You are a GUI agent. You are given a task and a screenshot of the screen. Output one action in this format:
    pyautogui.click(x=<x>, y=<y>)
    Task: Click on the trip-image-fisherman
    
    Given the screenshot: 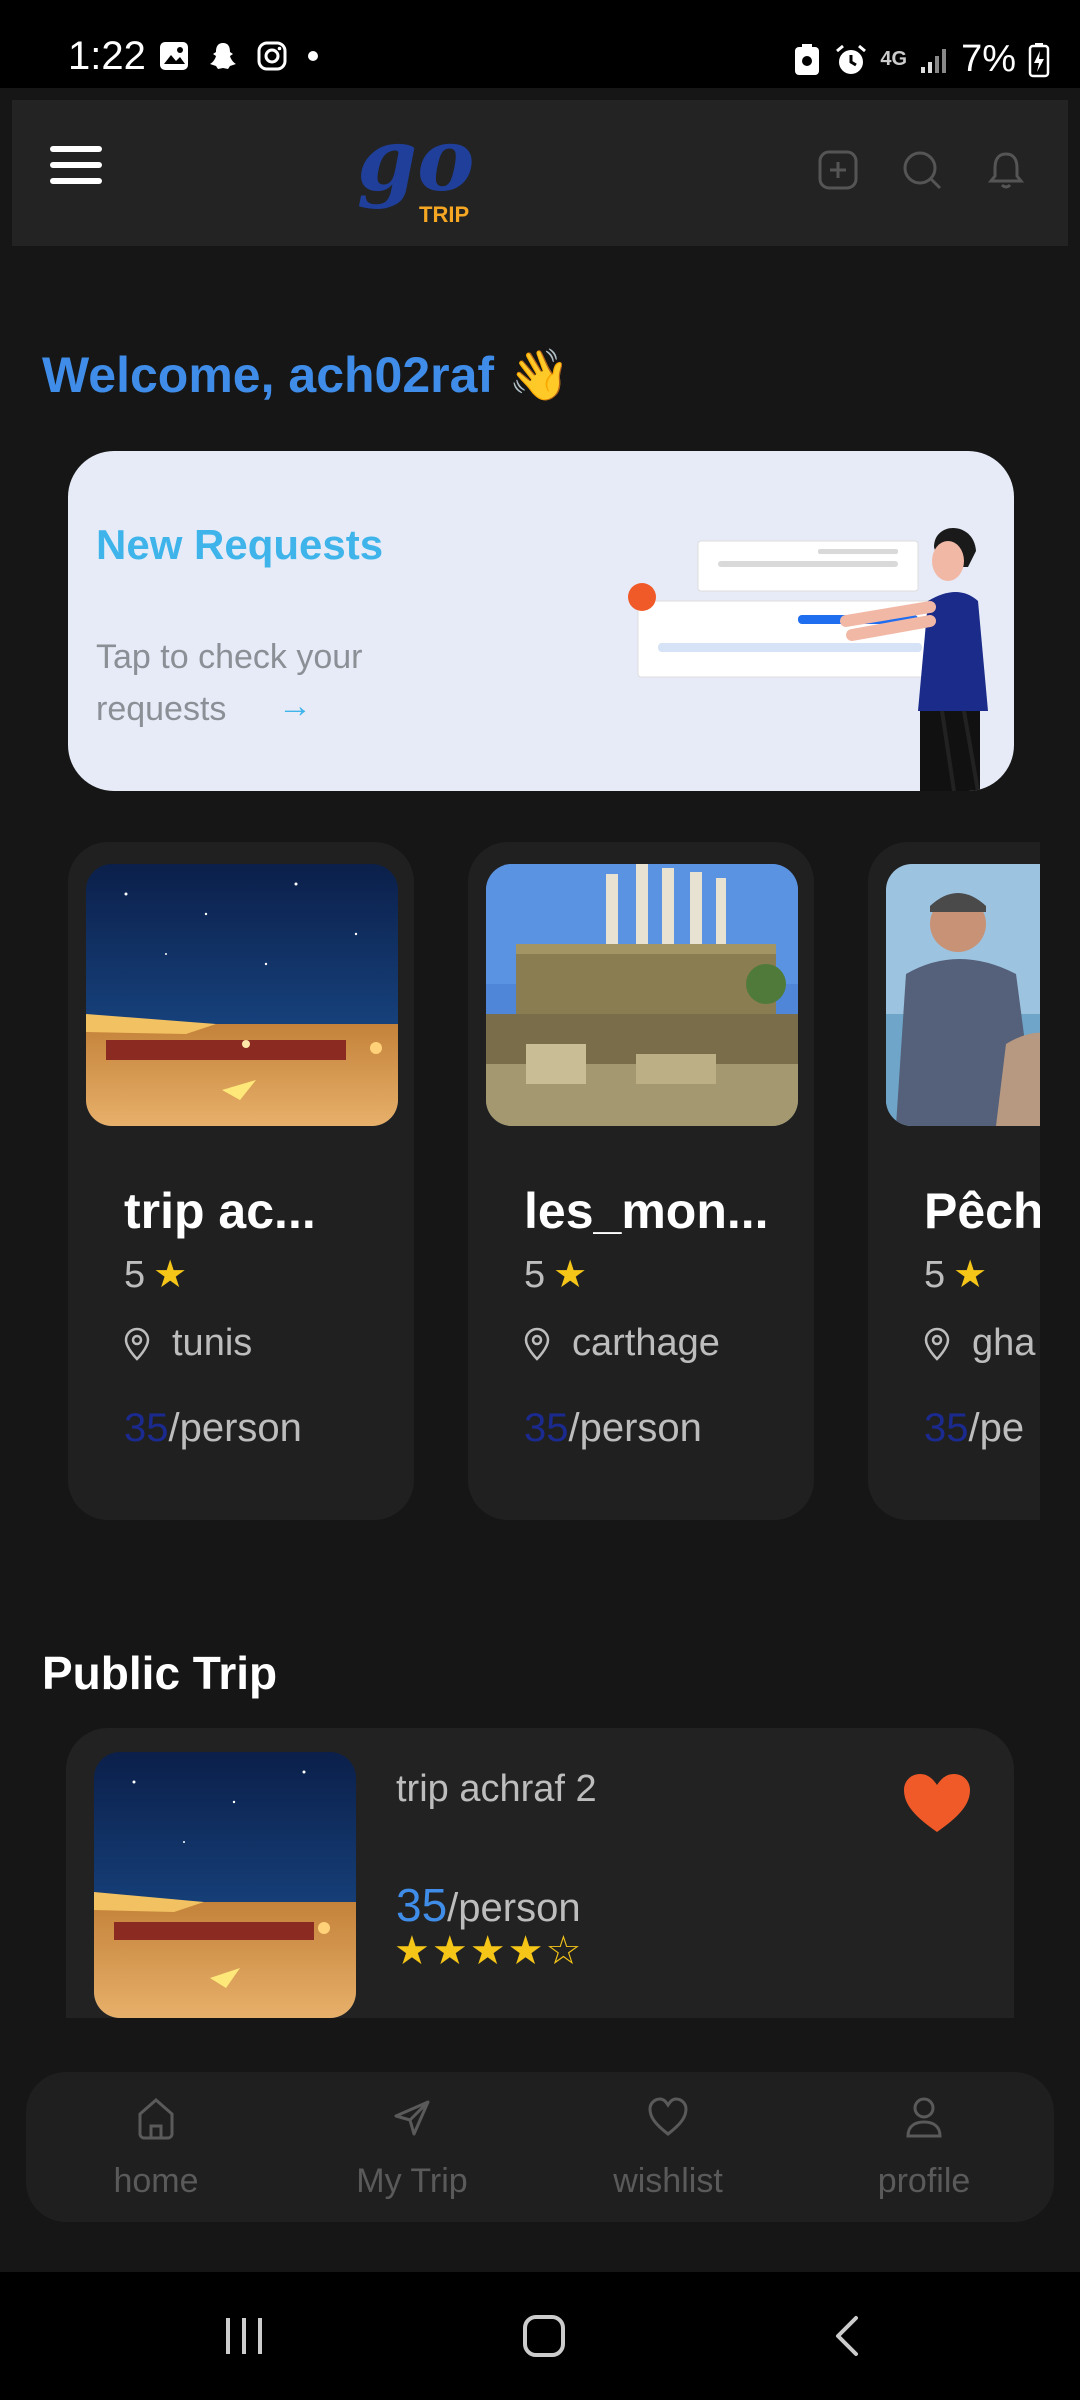 What is the action you would take?
    pyautogui.click(x=963, y=995)
    